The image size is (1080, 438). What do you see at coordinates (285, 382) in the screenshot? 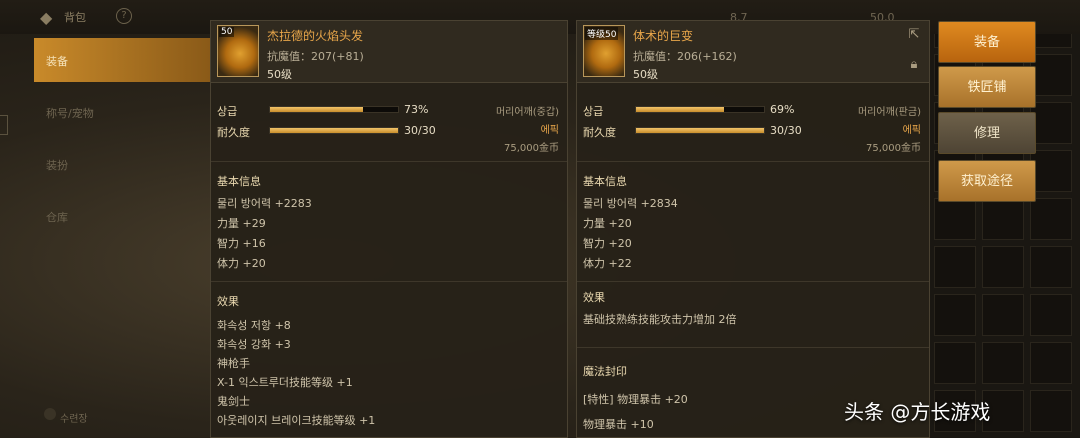
I see `effect-line: X-1 익스트루더技能等级 +1` at bounding box center [285, 382].